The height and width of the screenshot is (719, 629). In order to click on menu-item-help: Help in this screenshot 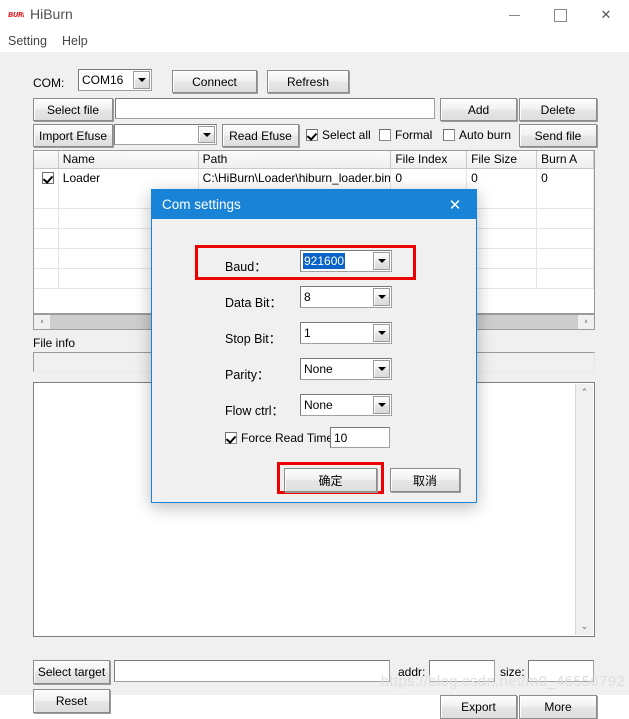, I will do `click(75, 41)`.